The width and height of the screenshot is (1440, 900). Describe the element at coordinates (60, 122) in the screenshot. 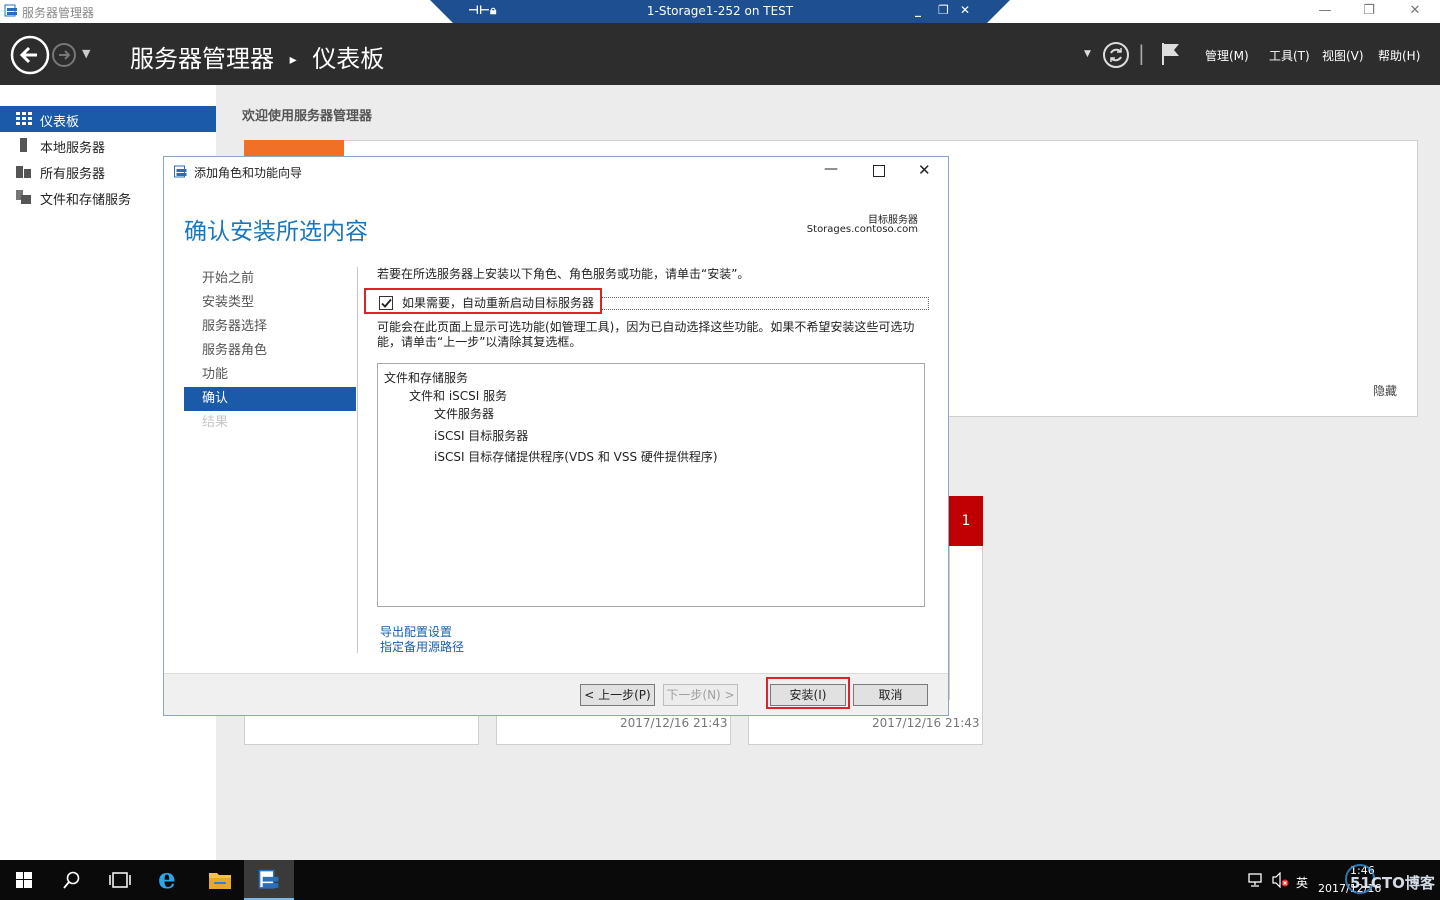

I see `sidebar-item-label: 仪表板` at that location.